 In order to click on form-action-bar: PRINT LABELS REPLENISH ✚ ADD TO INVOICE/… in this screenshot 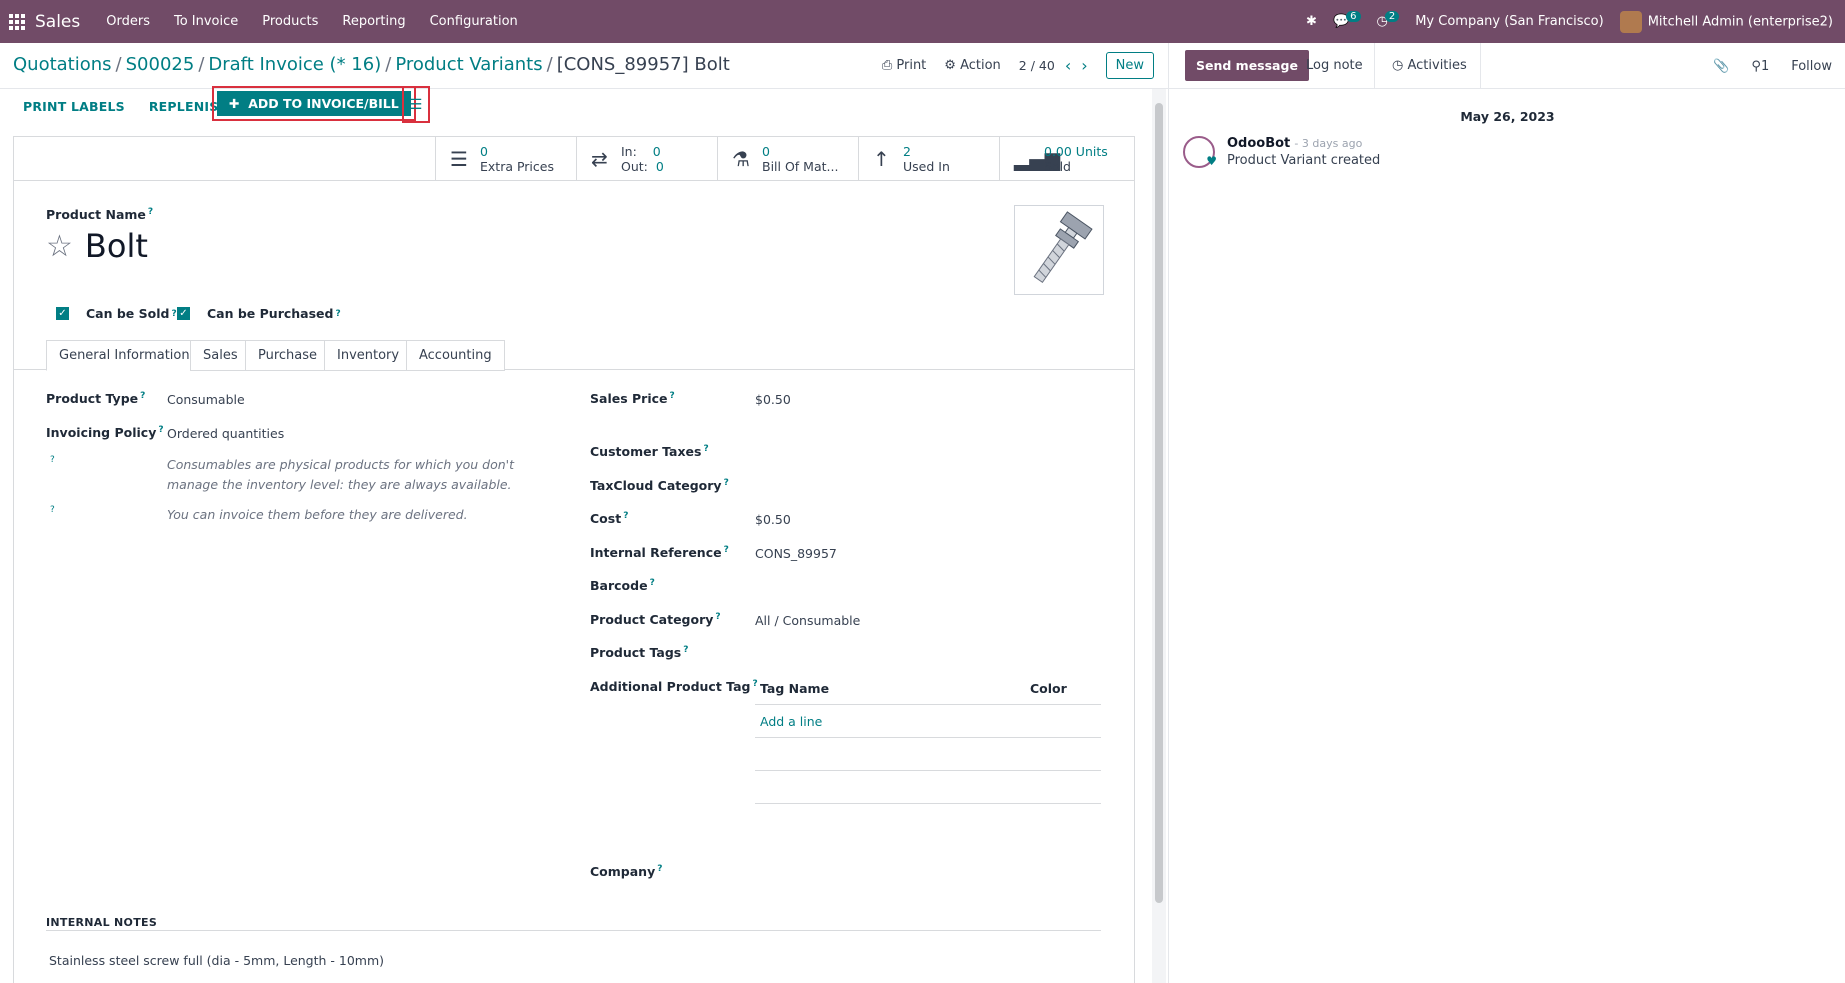, I will do `click(576, 105)`.